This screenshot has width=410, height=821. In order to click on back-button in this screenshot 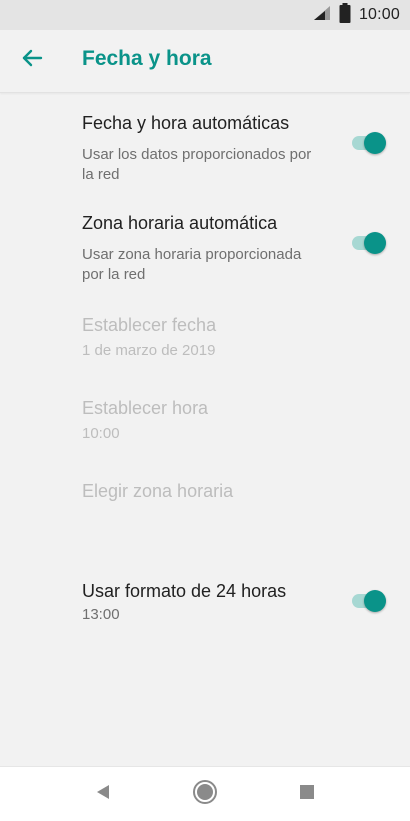, I will do `click(32, 60)`.